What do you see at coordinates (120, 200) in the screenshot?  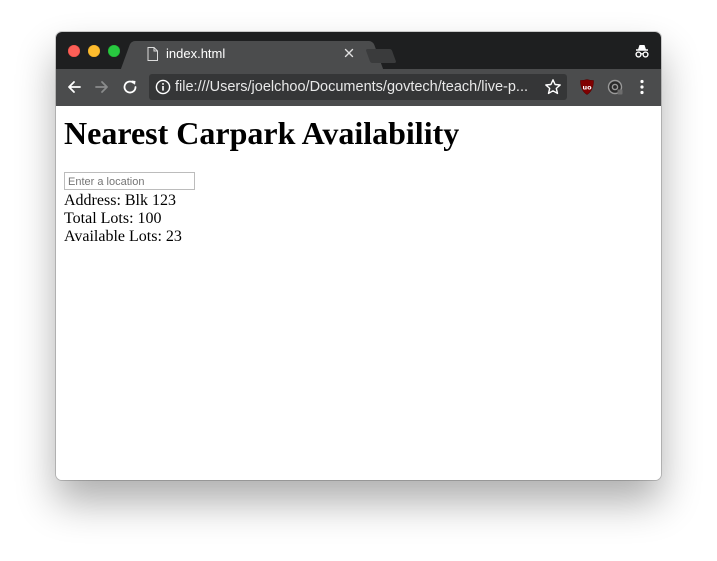 I see `address-text: Address: Blk 123` at bounding box center [120, 200].